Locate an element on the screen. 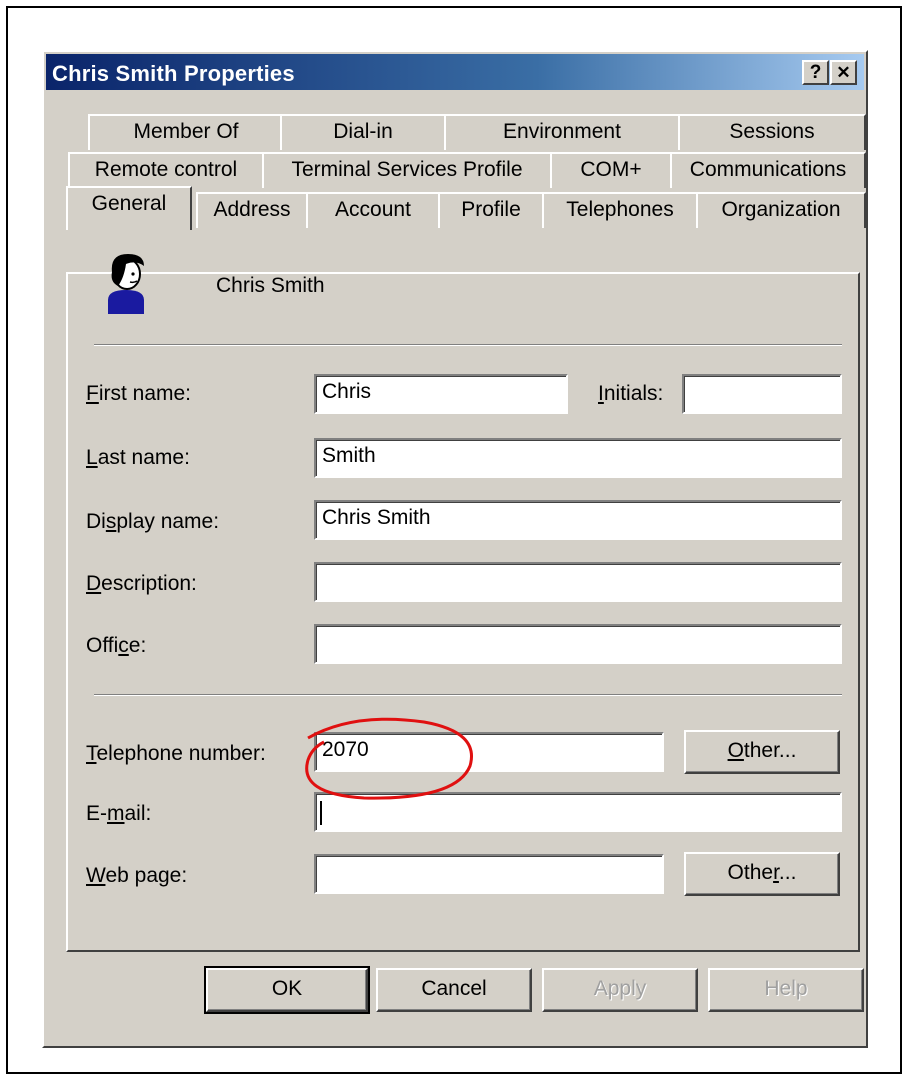 This screenshot has height=1080, width=909. apply-button: Apply is located at coordinates (620, 990).